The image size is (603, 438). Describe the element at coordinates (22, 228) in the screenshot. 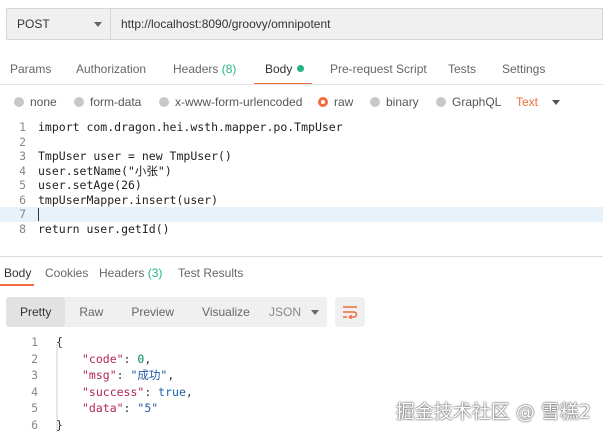

I see `line-number: 8` at that location.